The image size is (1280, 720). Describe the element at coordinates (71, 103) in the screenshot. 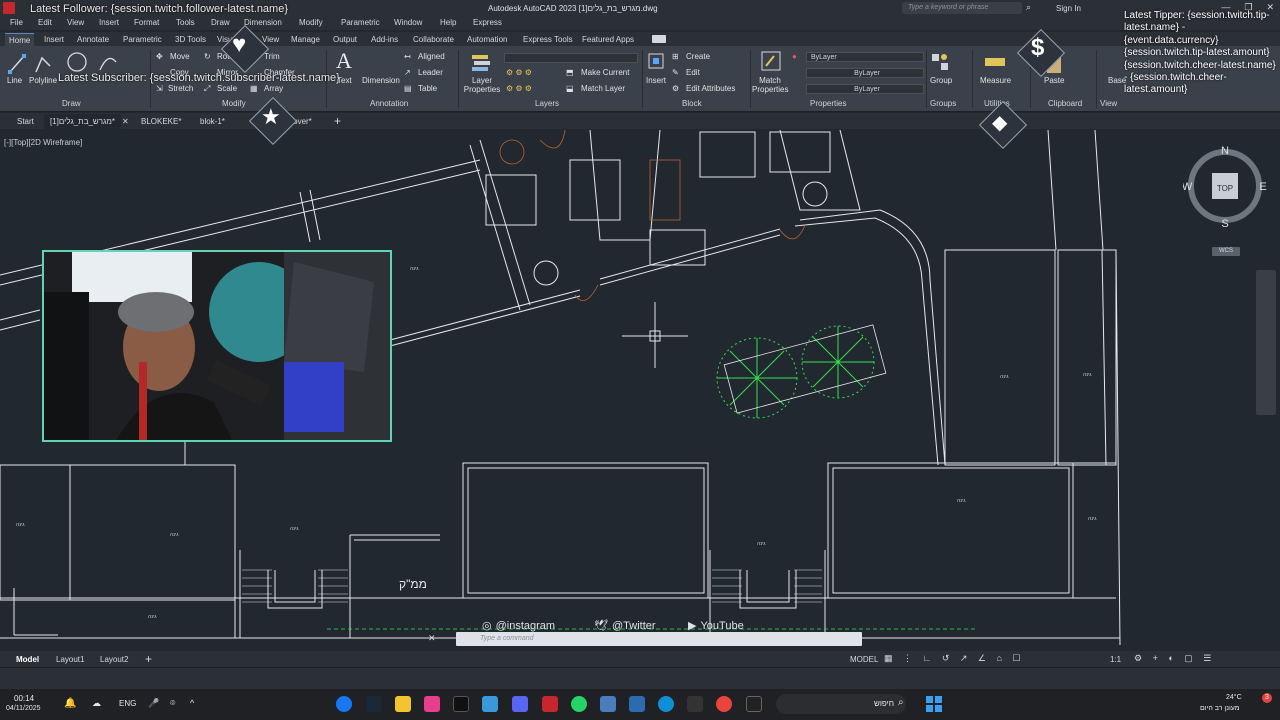

I see `draw-group-label: Draw` at that location.